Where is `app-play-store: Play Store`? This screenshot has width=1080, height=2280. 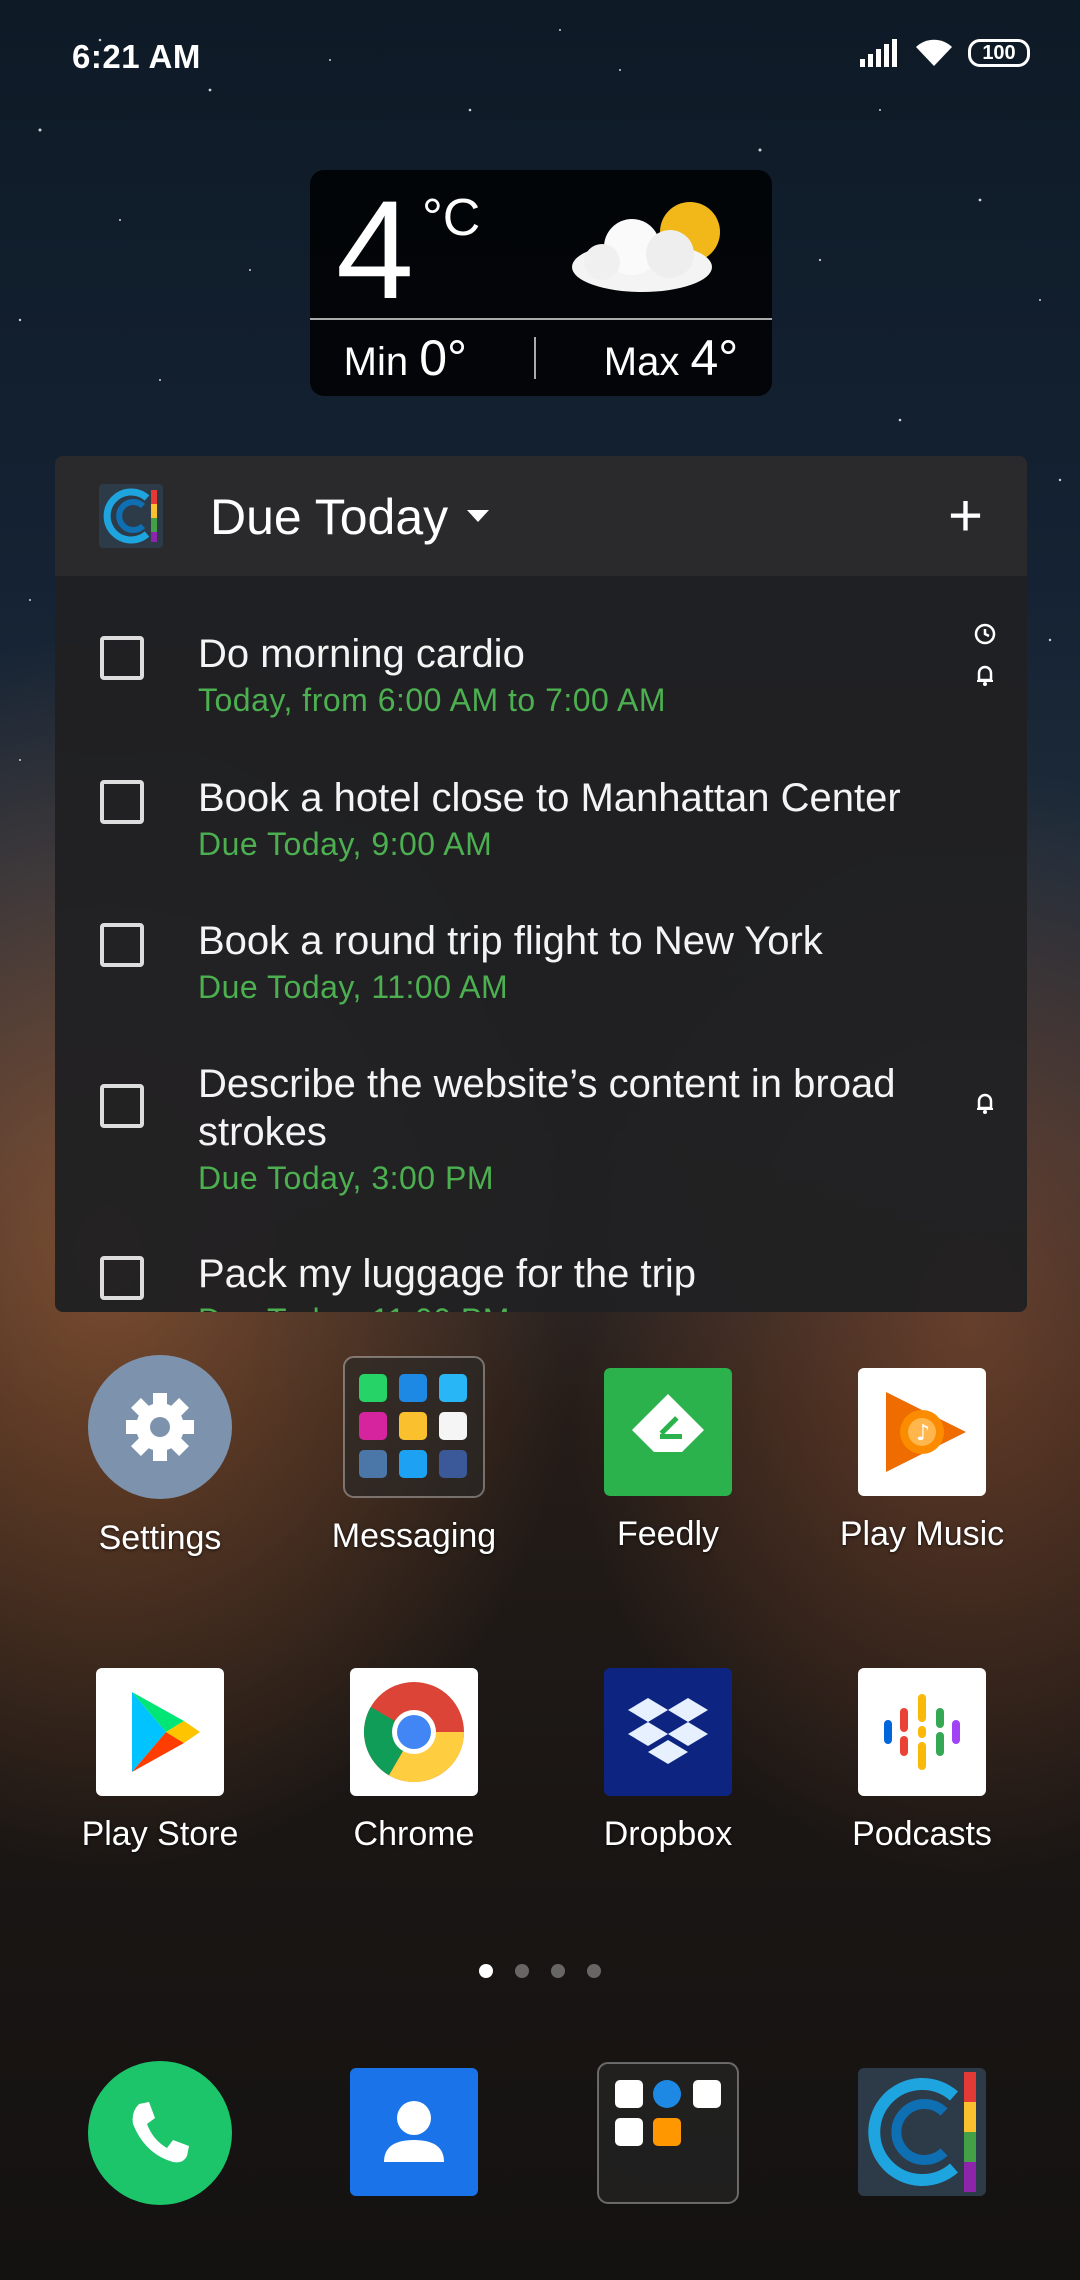 app-play-store: Play Store is located at coordinates (160, 1761).